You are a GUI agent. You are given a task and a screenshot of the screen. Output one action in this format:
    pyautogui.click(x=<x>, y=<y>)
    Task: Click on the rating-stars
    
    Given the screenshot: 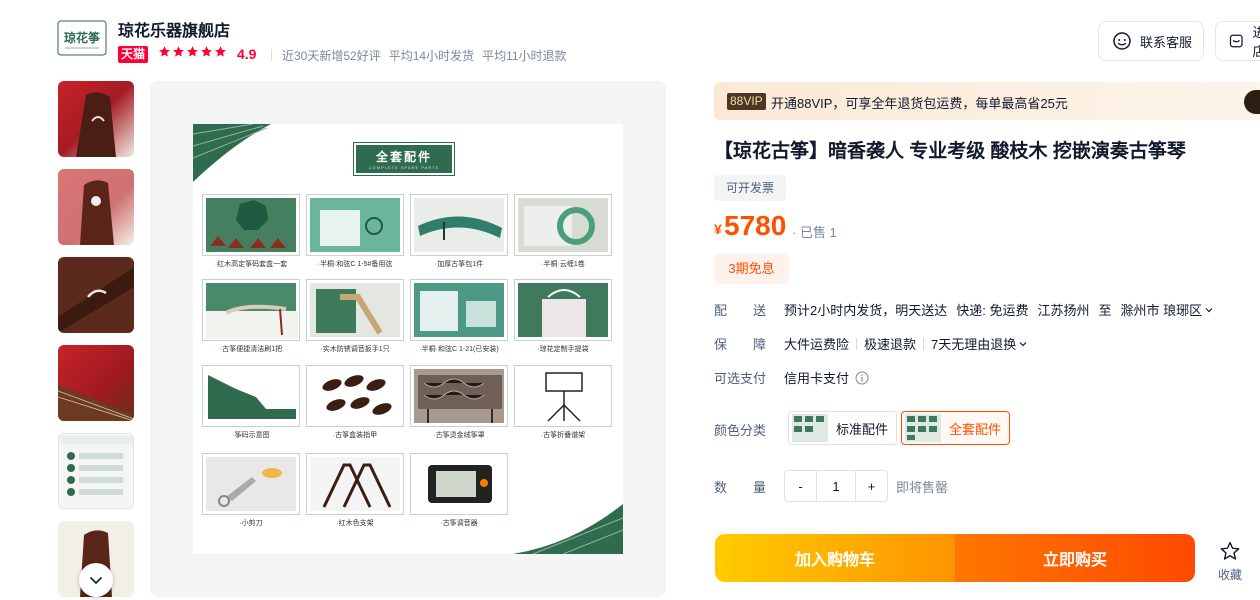 What is the action you would take?
    pyautogui.click(x=192, y=51)
    